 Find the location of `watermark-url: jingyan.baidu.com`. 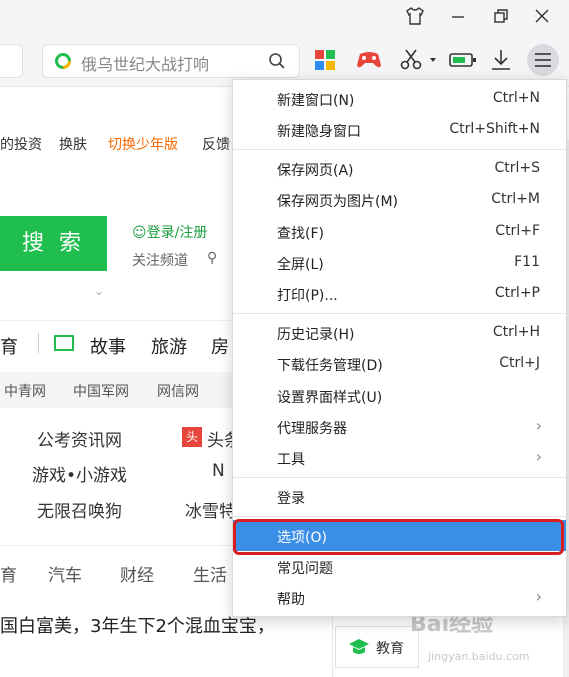

watermark-url: jingyan.baidu.com is located at coordinates (479, 656).